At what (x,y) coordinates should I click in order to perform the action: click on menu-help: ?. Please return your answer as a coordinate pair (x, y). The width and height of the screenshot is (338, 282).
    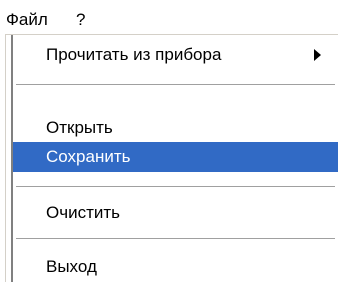
    Looking at the image, I should click on (80, 20).